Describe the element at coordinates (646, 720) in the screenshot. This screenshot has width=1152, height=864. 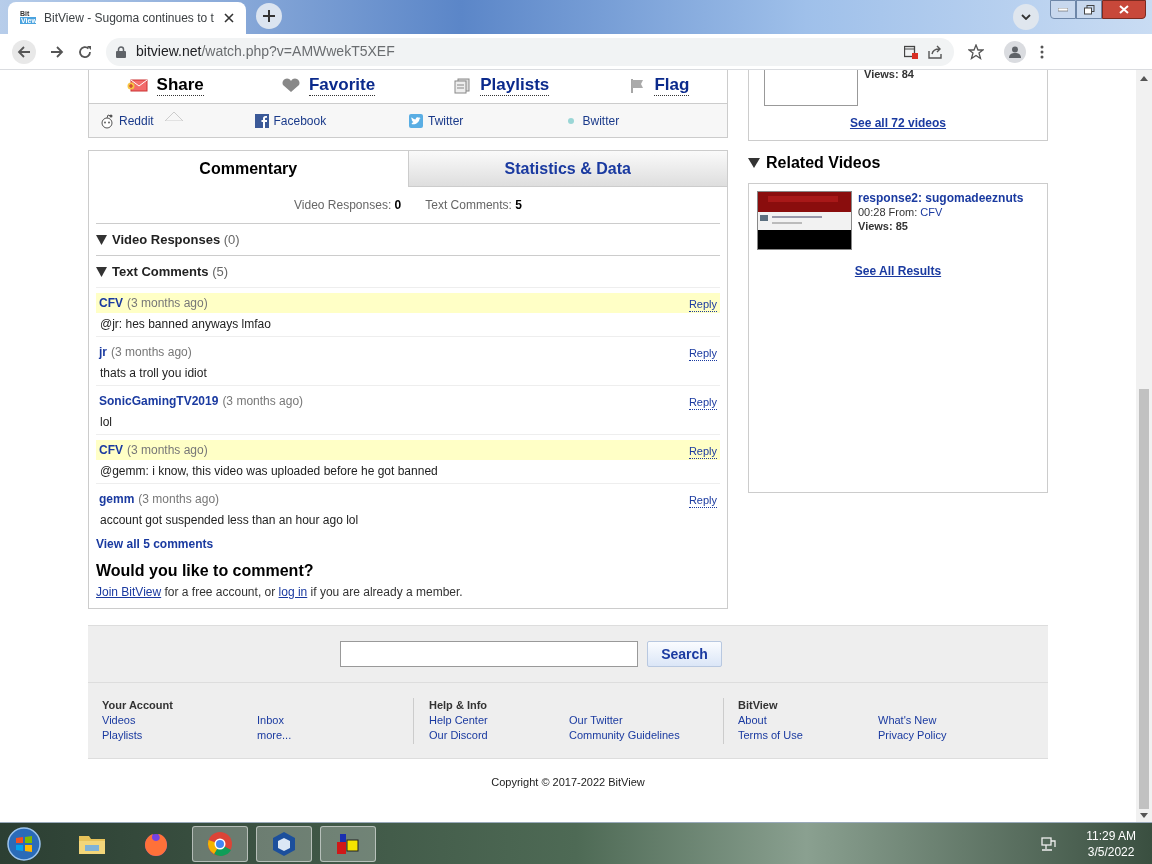
I see `footer-link: Our Twitter` at that location.